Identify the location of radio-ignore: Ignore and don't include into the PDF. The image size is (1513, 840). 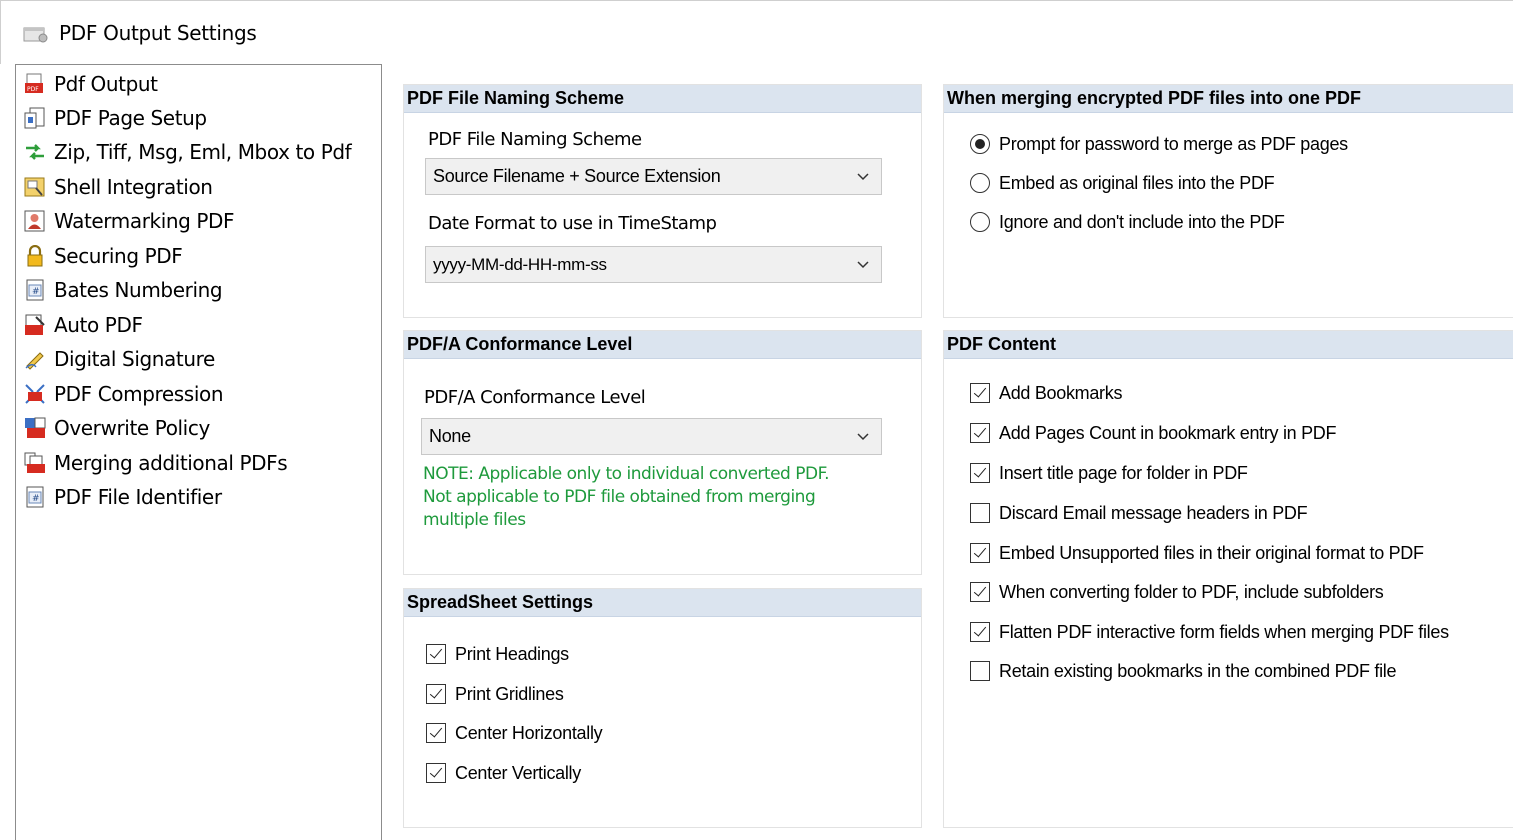
(1127, 222).